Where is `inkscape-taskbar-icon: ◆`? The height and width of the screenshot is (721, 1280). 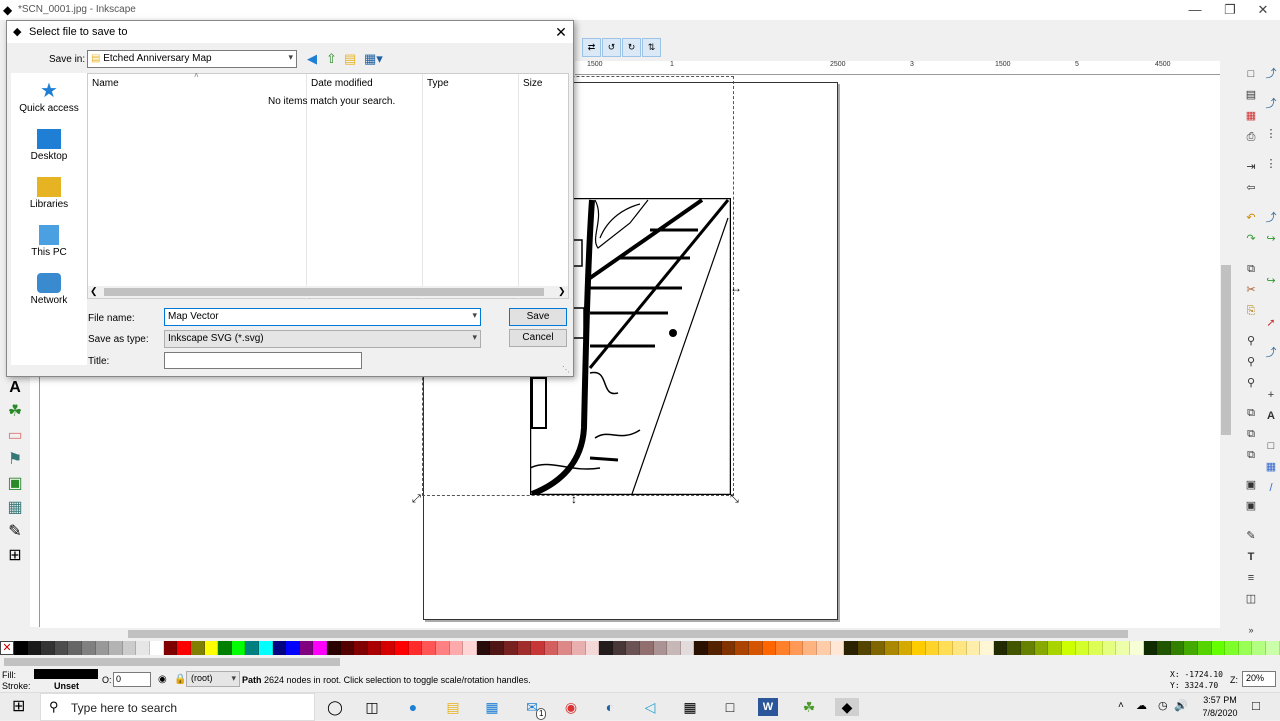 inkscape-taskbar-icon: ◆ is located at coordinates (847, 707).